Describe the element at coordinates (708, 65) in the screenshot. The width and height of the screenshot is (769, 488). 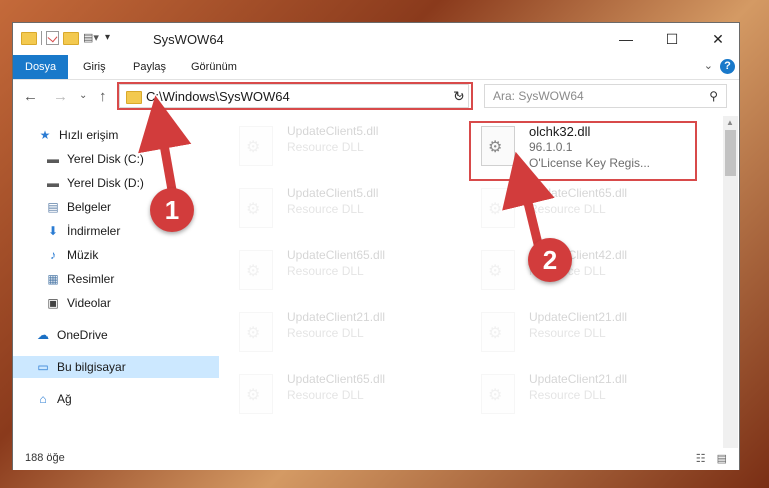
I see `expand-ribbon-icon: ⌄` at that location.